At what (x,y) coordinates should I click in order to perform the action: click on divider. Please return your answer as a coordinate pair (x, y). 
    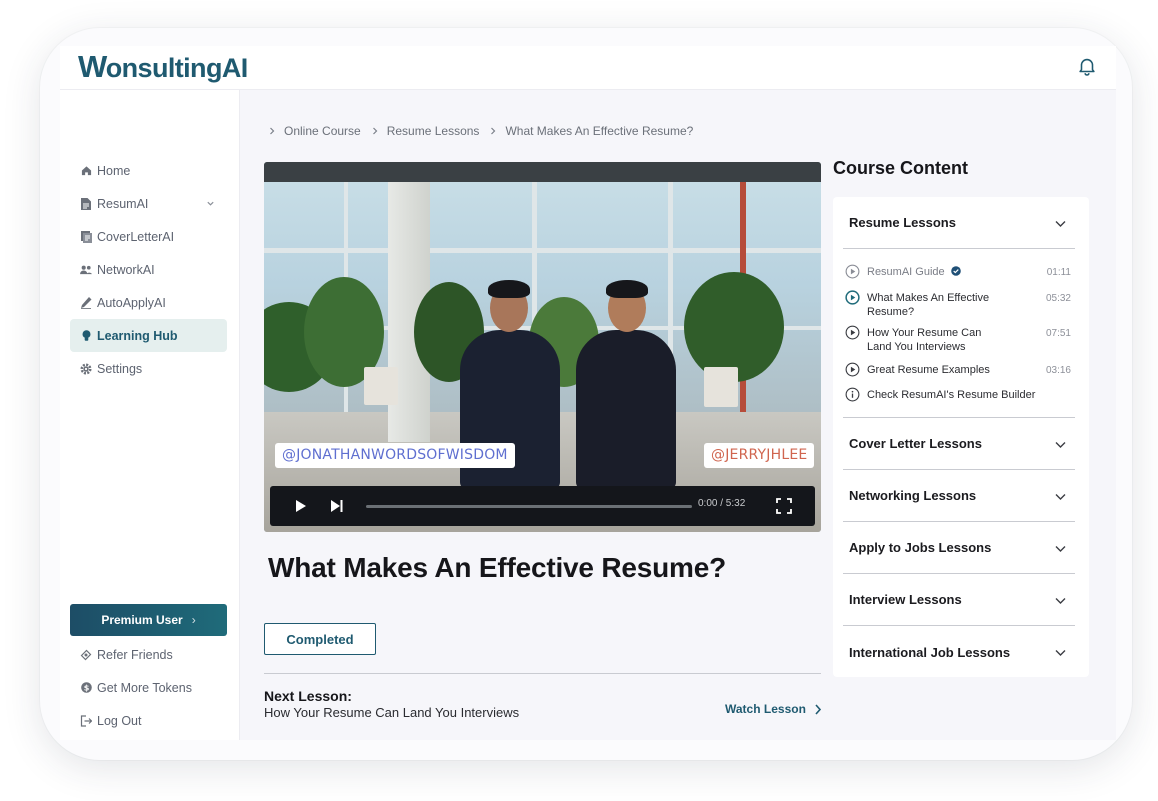
    Looking at the image, I should click on (542, 673).